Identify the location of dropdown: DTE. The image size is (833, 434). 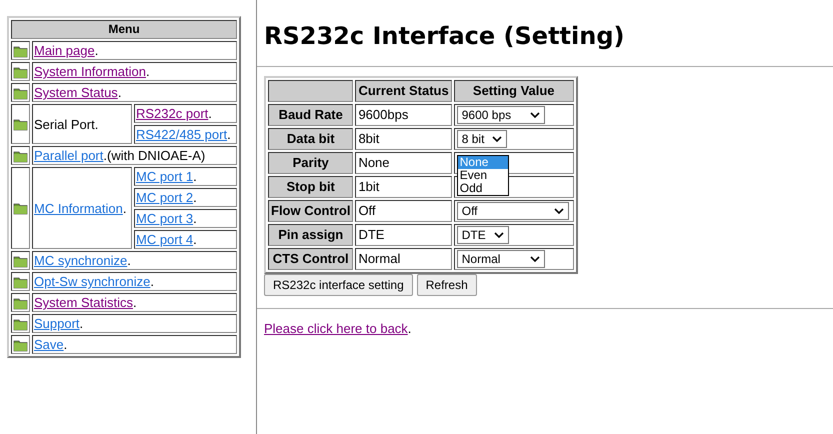
(482, 235).